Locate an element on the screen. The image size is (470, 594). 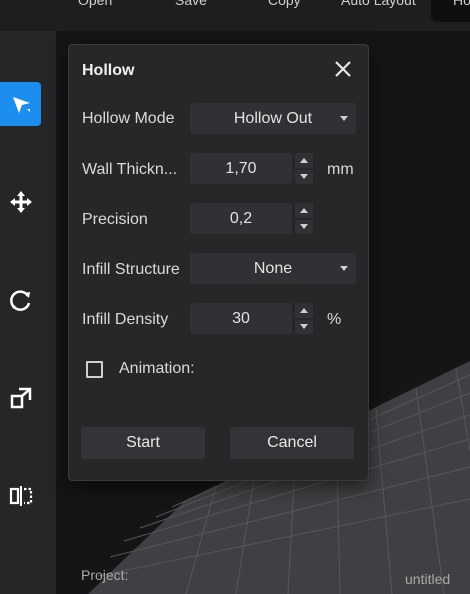
hollow-mode-label: Hollow Mode is located at coordinates (128, 118).